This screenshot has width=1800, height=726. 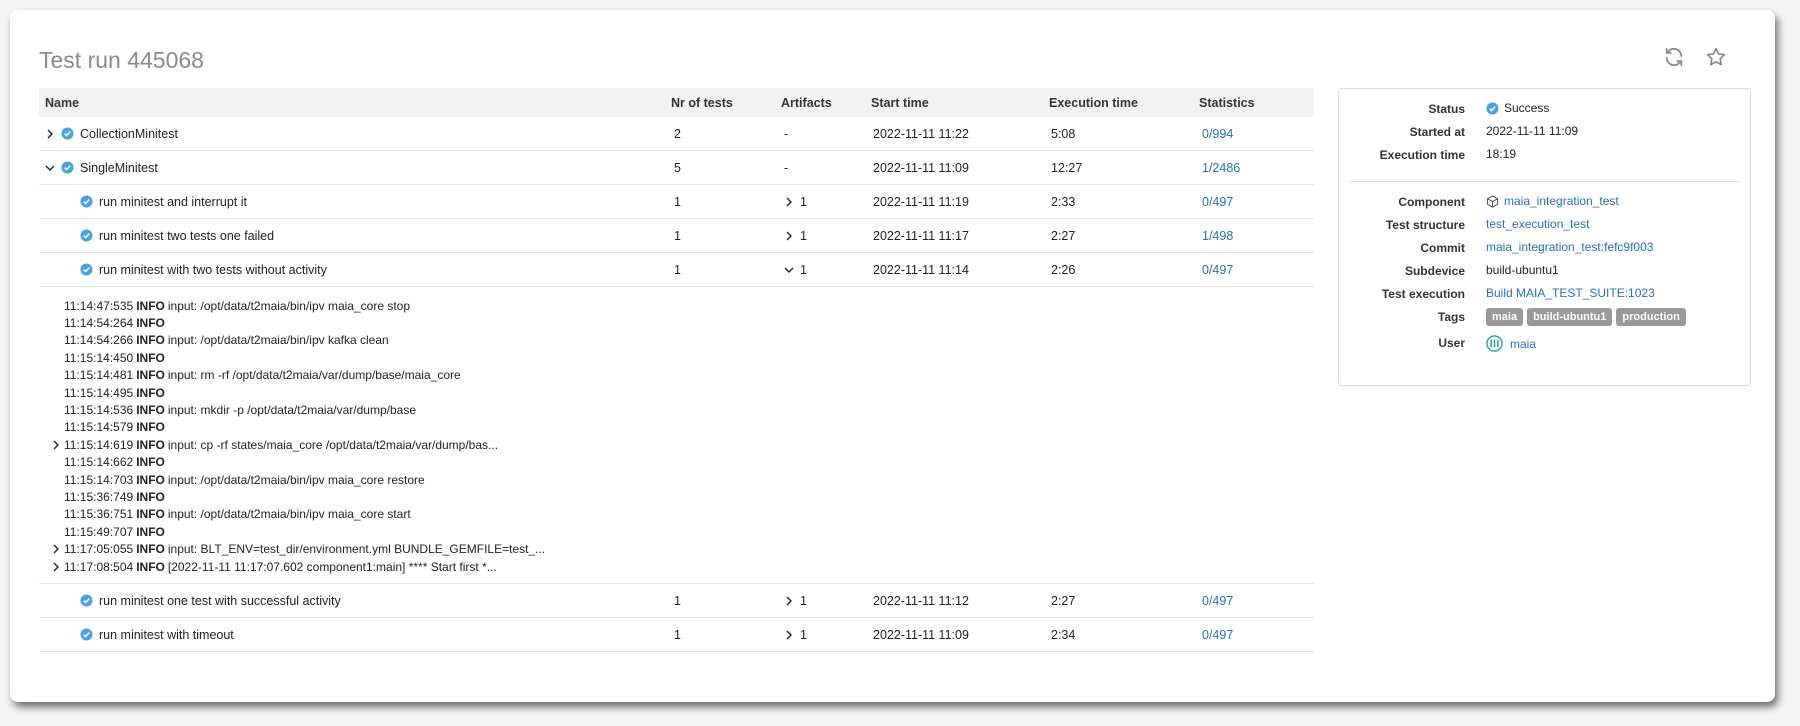 I want to click on commit-field: Commit maia_integration_test:fefc9f003, so click(x=1537, y=247).